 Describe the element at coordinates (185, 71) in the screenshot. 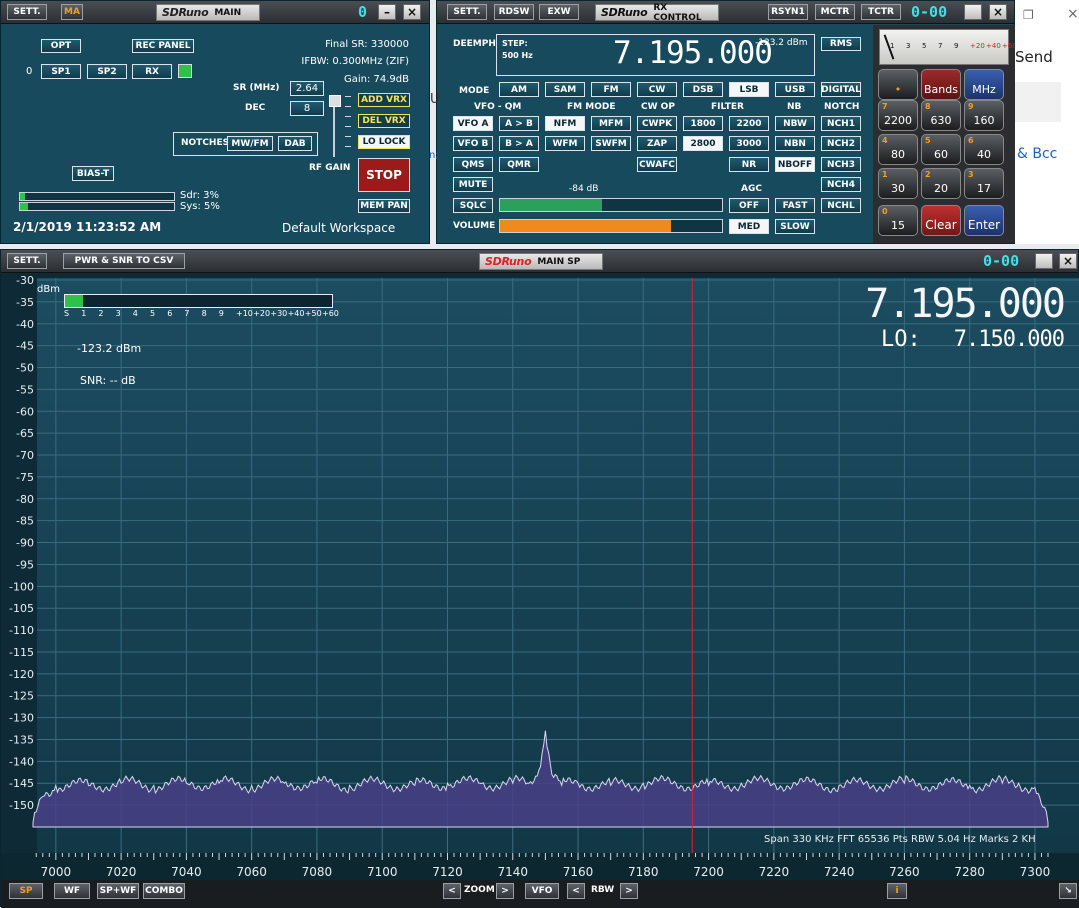

I see `rx-led` at that location.